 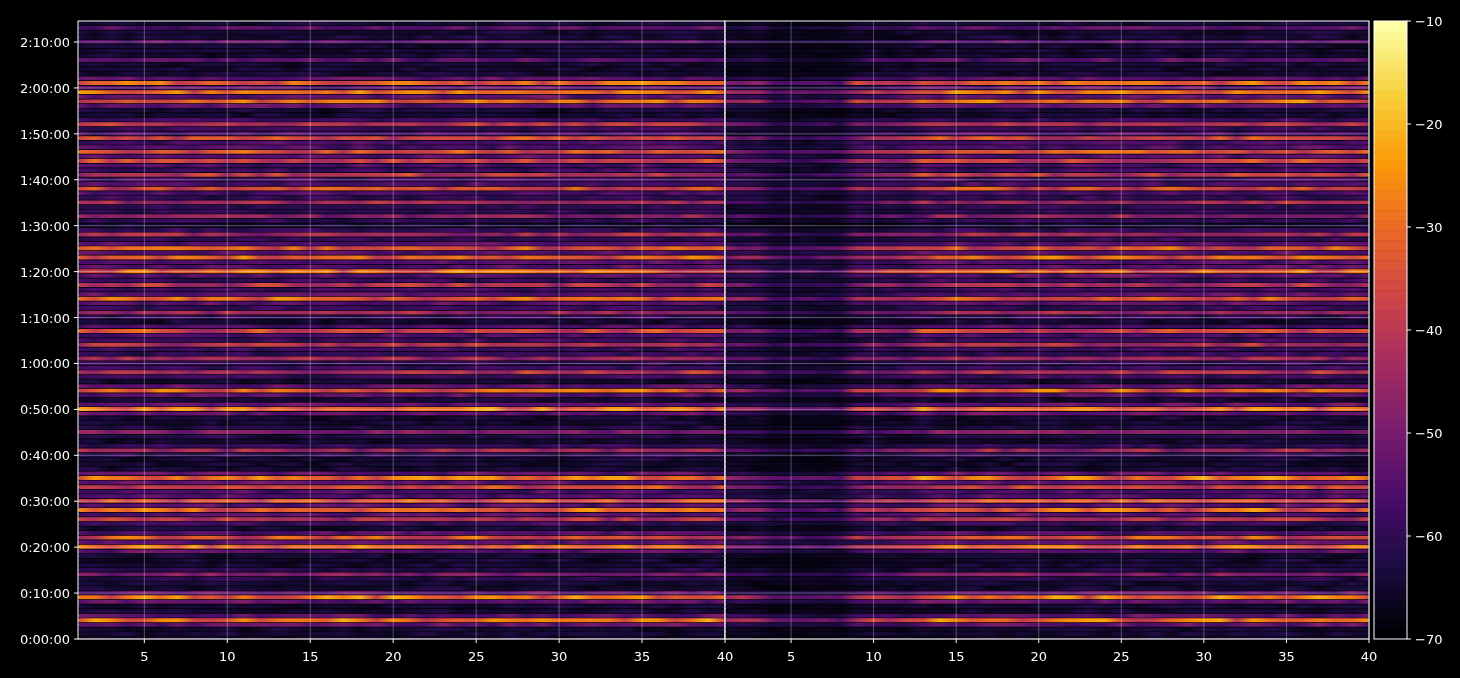 I want to click on y-axis-tick-label: 0:50:00, so click(x=44, y=410).